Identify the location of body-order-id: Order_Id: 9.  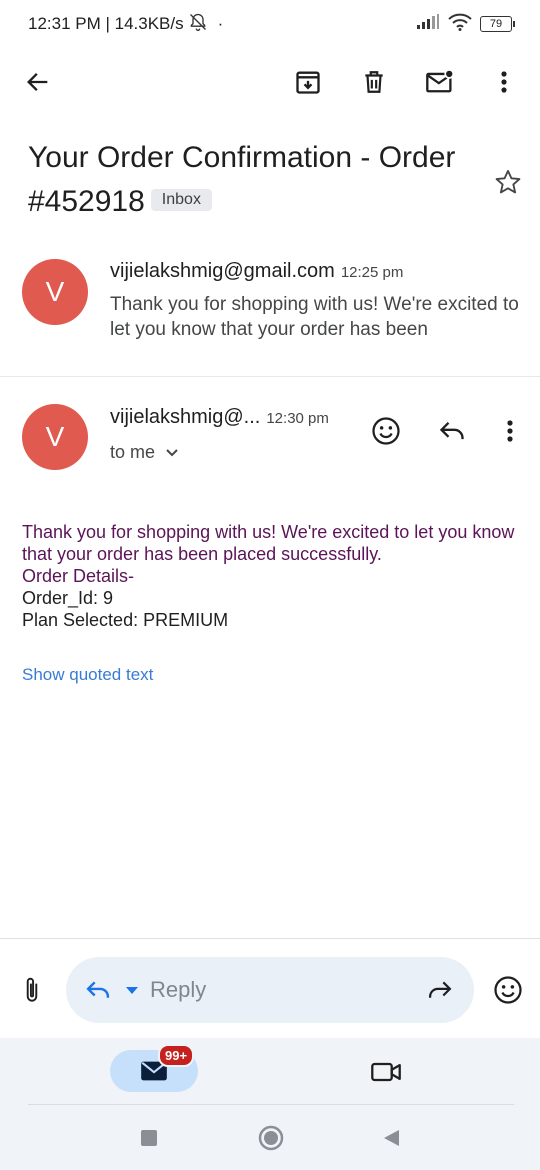
(68, 598).